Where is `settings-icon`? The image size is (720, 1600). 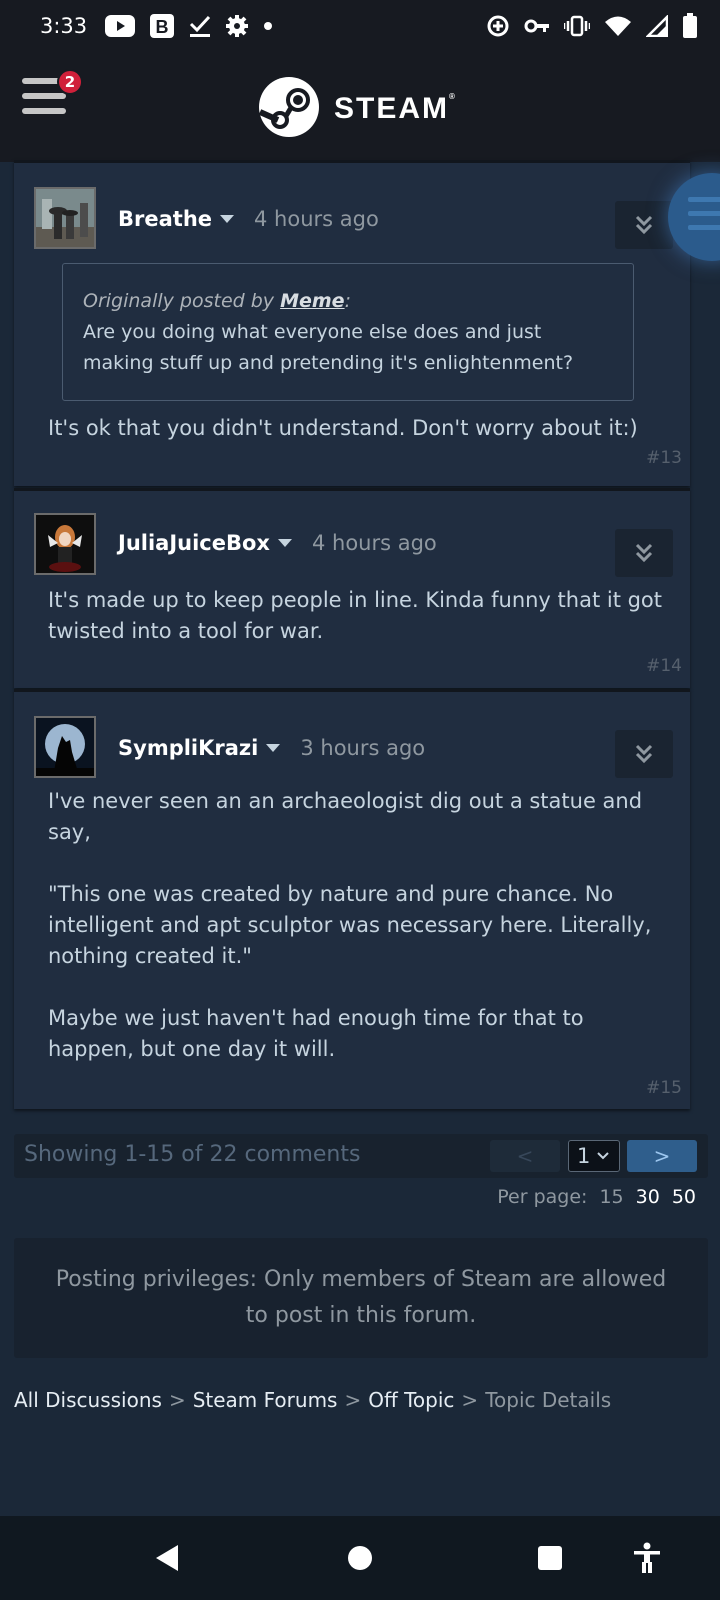
settings-icon is located at coordinates (237, 26).